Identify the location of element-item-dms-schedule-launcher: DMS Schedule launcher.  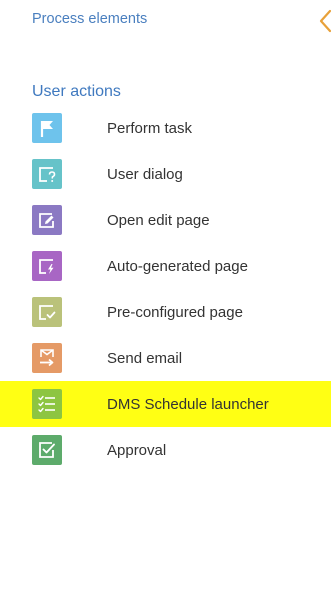
(165, 404).